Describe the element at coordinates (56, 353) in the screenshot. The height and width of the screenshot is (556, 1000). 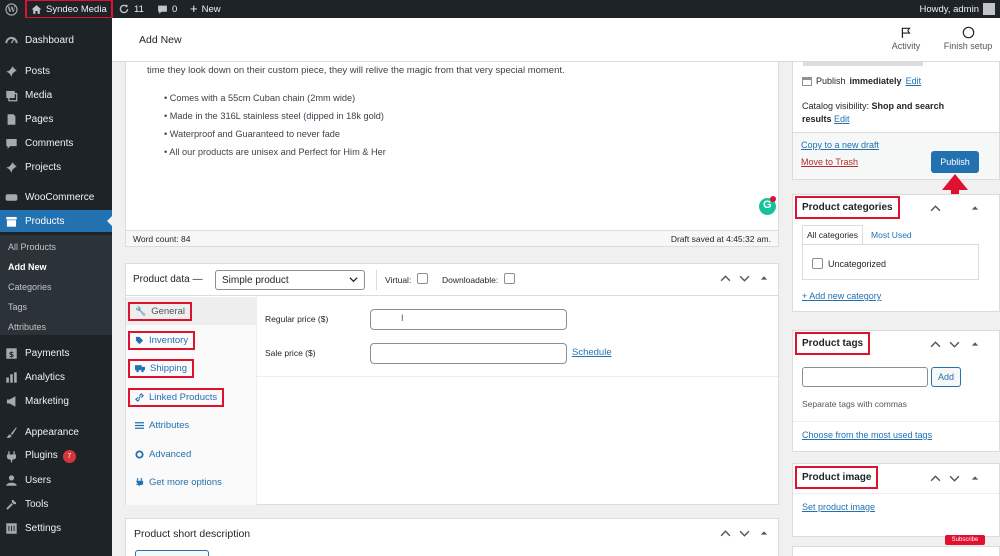
I see `menu-payments: $ Payments` at that location.